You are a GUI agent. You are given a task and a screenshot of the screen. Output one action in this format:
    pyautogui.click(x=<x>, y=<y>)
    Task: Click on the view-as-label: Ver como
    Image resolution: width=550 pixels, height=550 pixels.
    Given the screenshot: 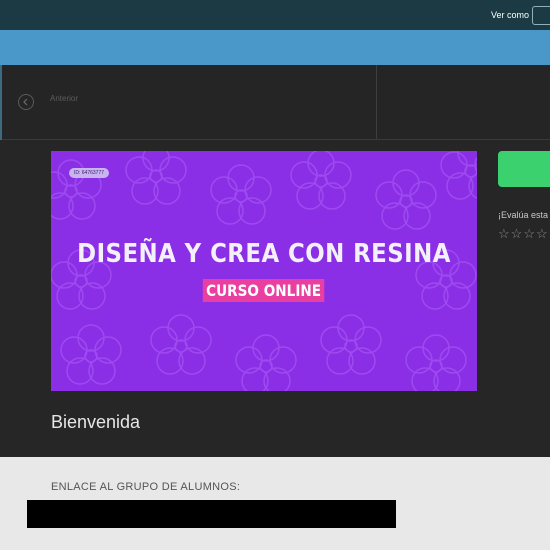 What is the action you would take?
    pyautogui.click(x=510, y=15)
    